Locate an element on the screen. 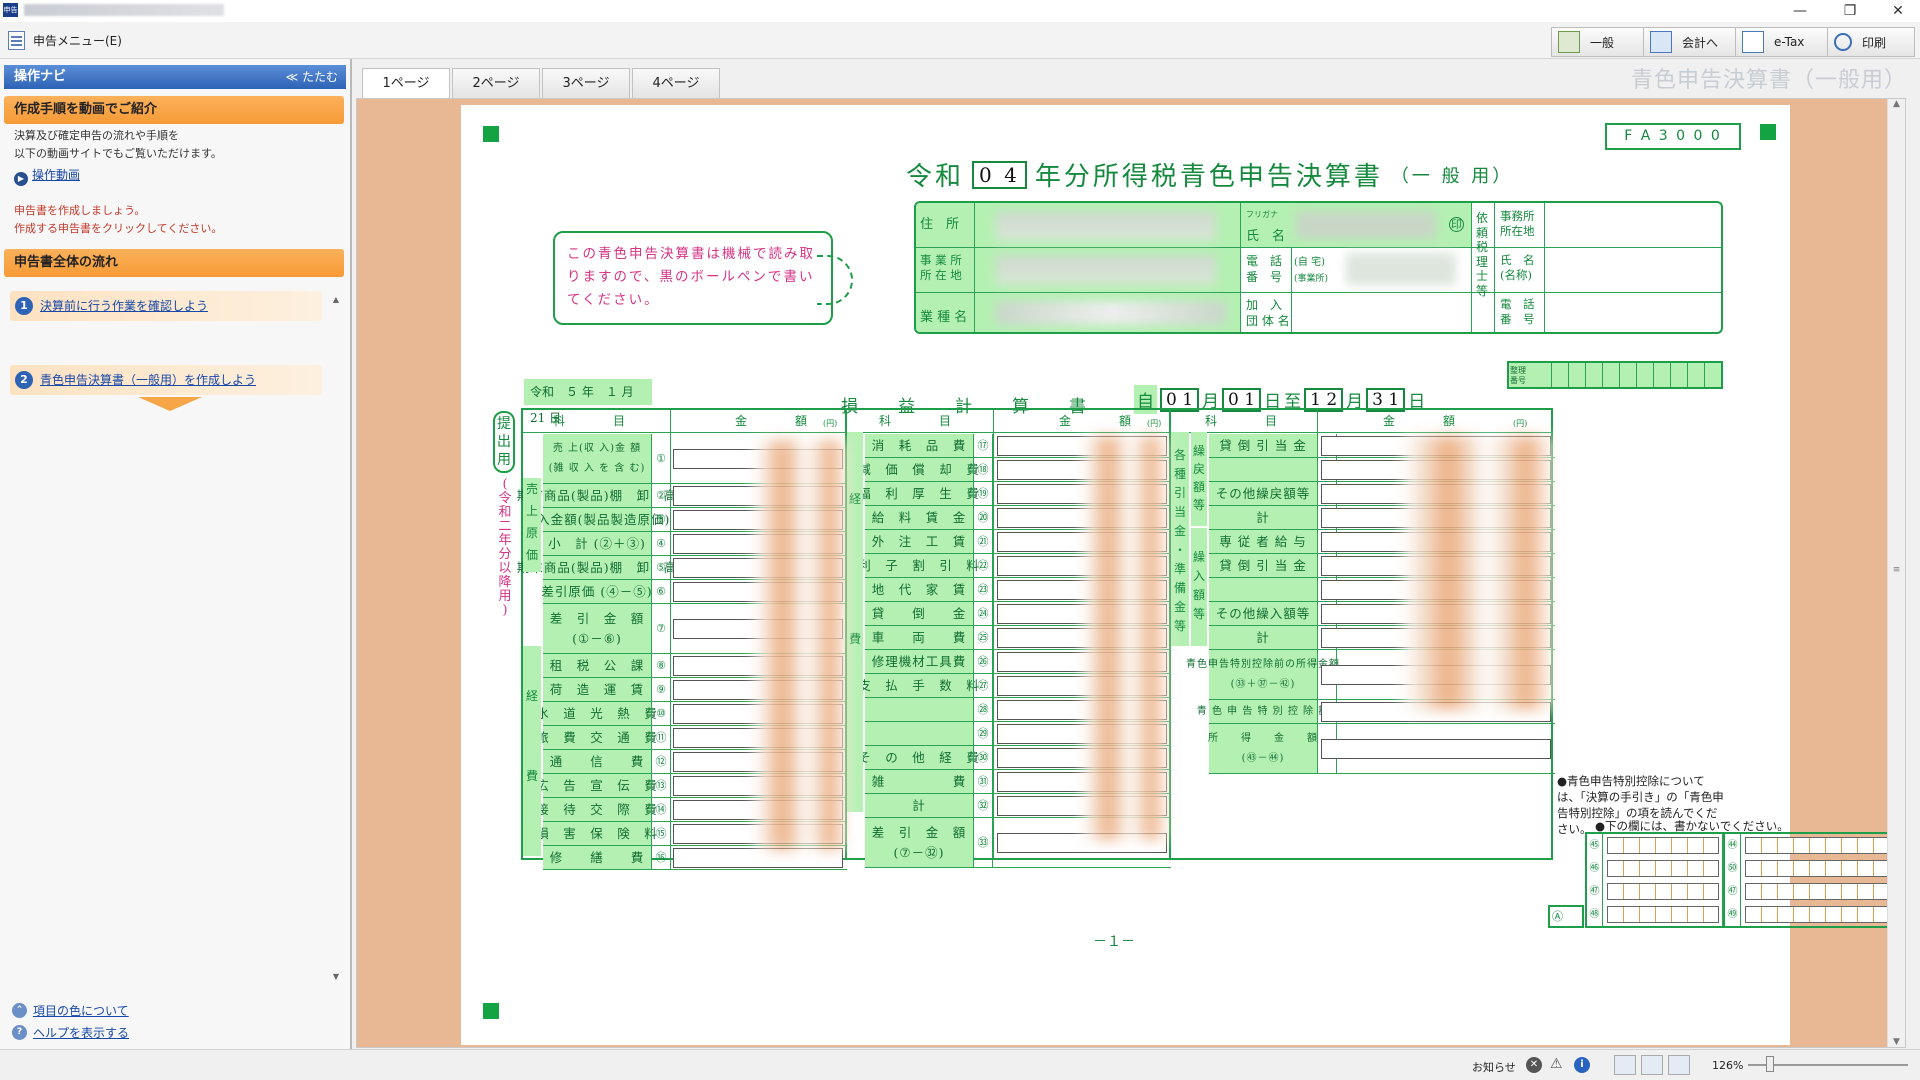 The height and width of the screenshot is (1080, 1920). fit-width-icon is located at coordinates (1625, 1065).